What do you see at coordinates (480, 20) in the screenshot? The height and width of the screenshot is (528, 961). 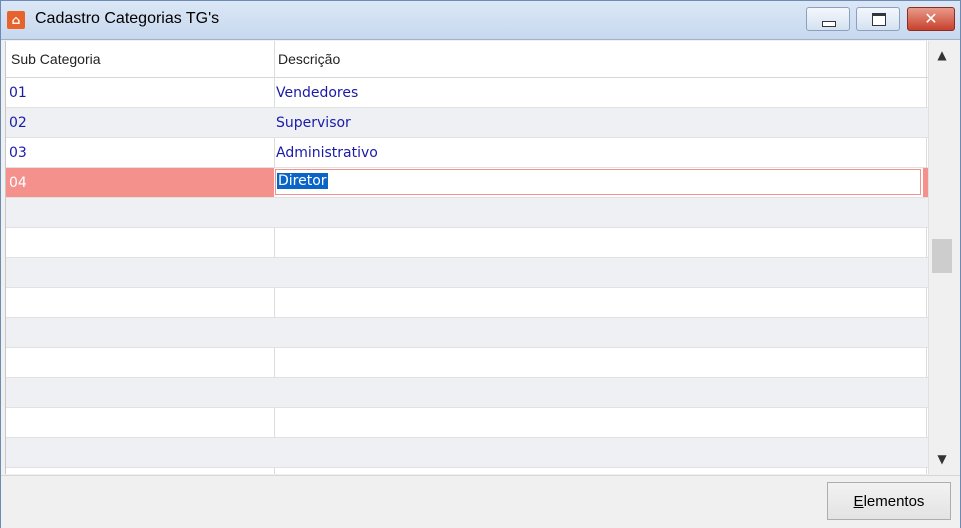 I see `title-bar: ⌂ Cadastro Categorias TG's ✕` at bounding box center [480, 20].